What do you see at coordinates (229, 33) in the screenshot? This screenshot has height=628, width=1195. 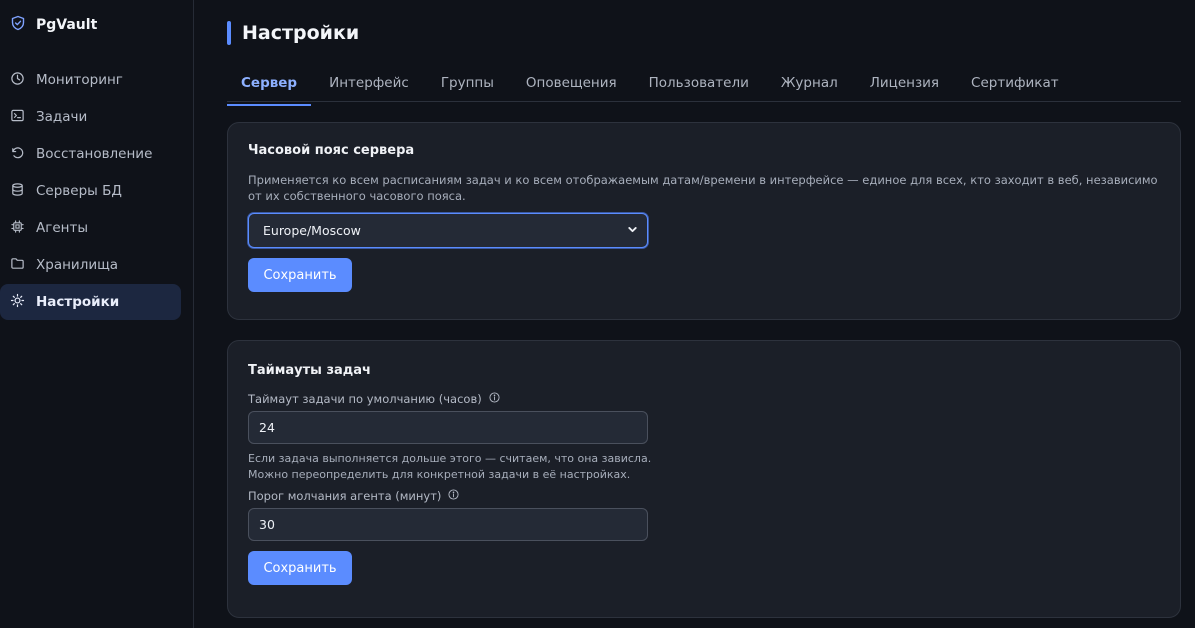 I see `title-accent-bar` at bounding box center [229, 33].